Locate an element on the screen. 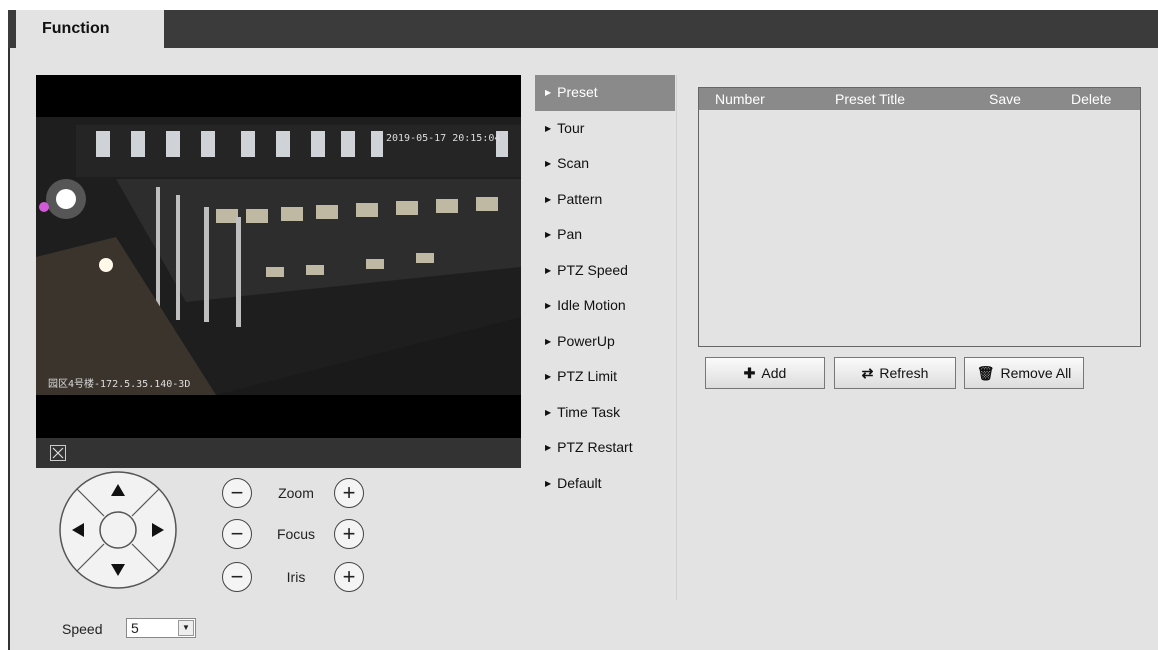 Image resolution: width=1158 pixels, height=650 pixels. iris-label: Iris is located at coordinates (296, 577).